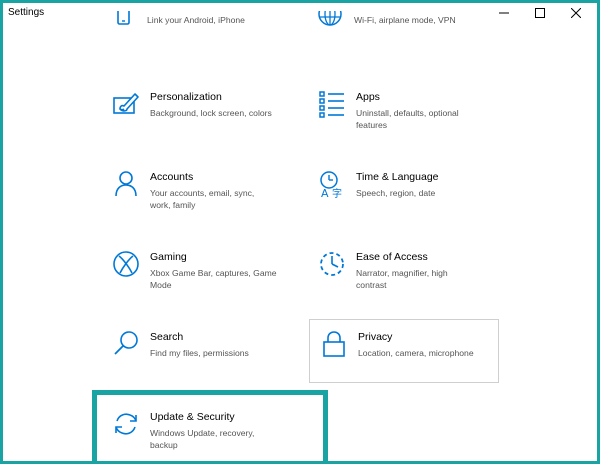 This screenshot has height=464, width=600. I want to click on tile-time-language: A 字 Time & Language Speech, region, date, so click(378, 184).